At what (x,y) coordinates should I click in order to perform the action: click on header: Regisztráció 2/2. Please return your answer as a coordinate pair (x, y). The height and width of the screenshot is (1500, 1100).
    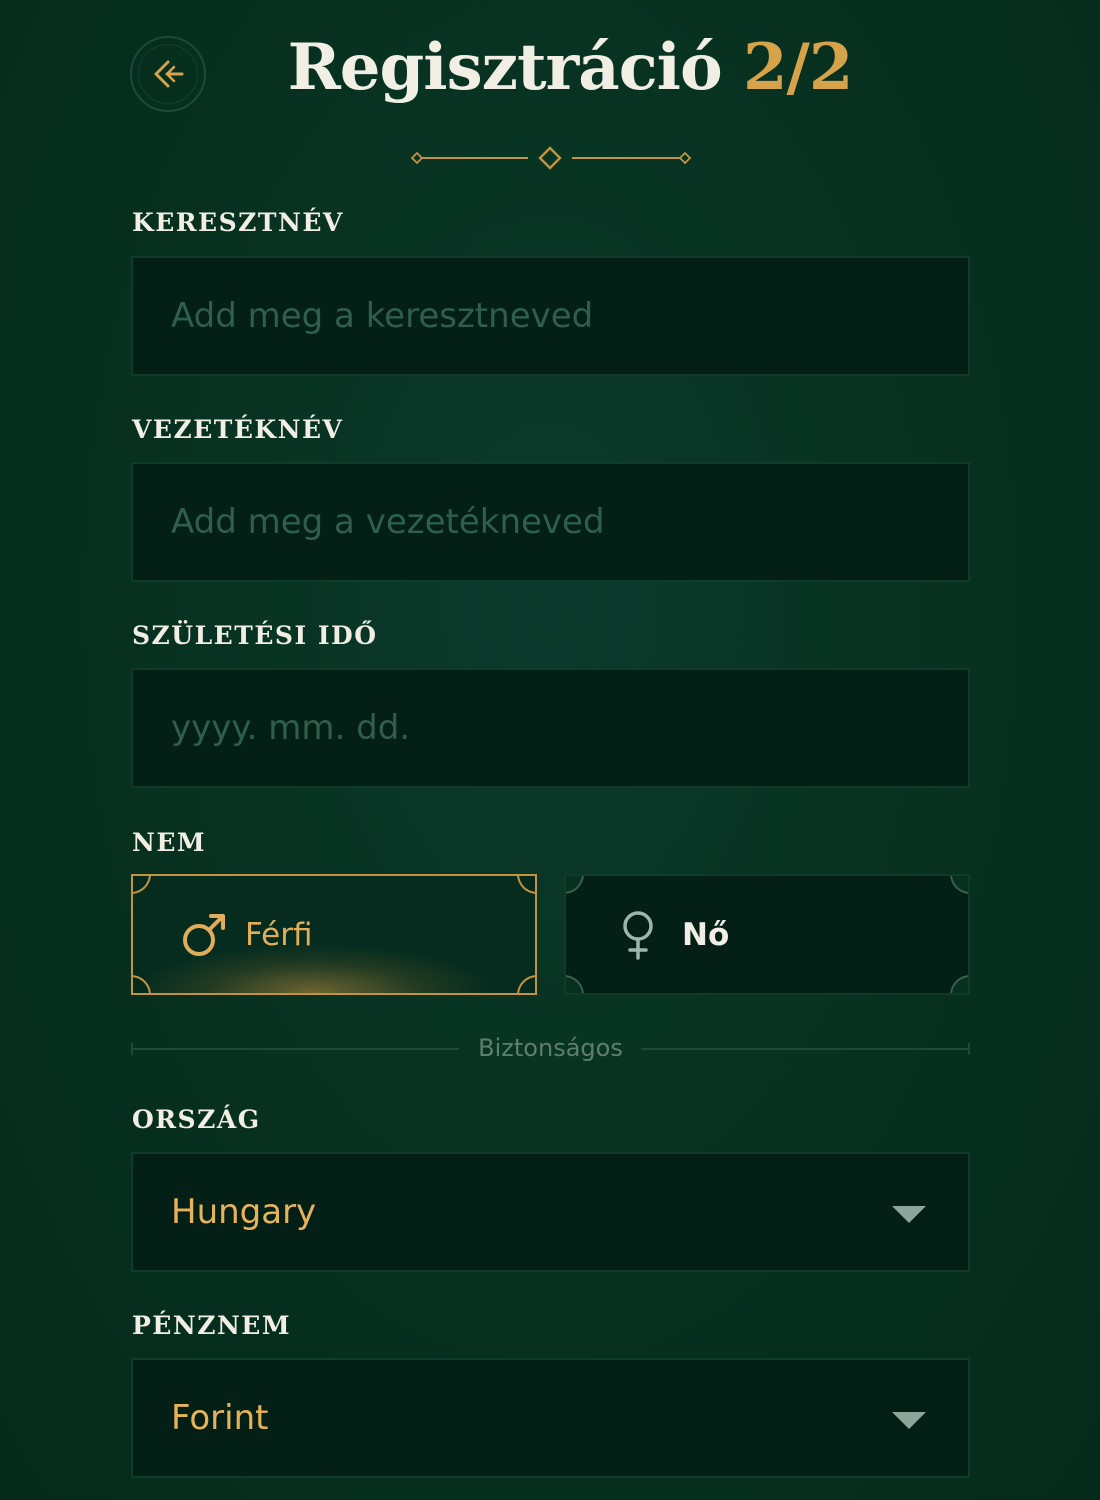
    Looking at the image, I should click on (550, 100).